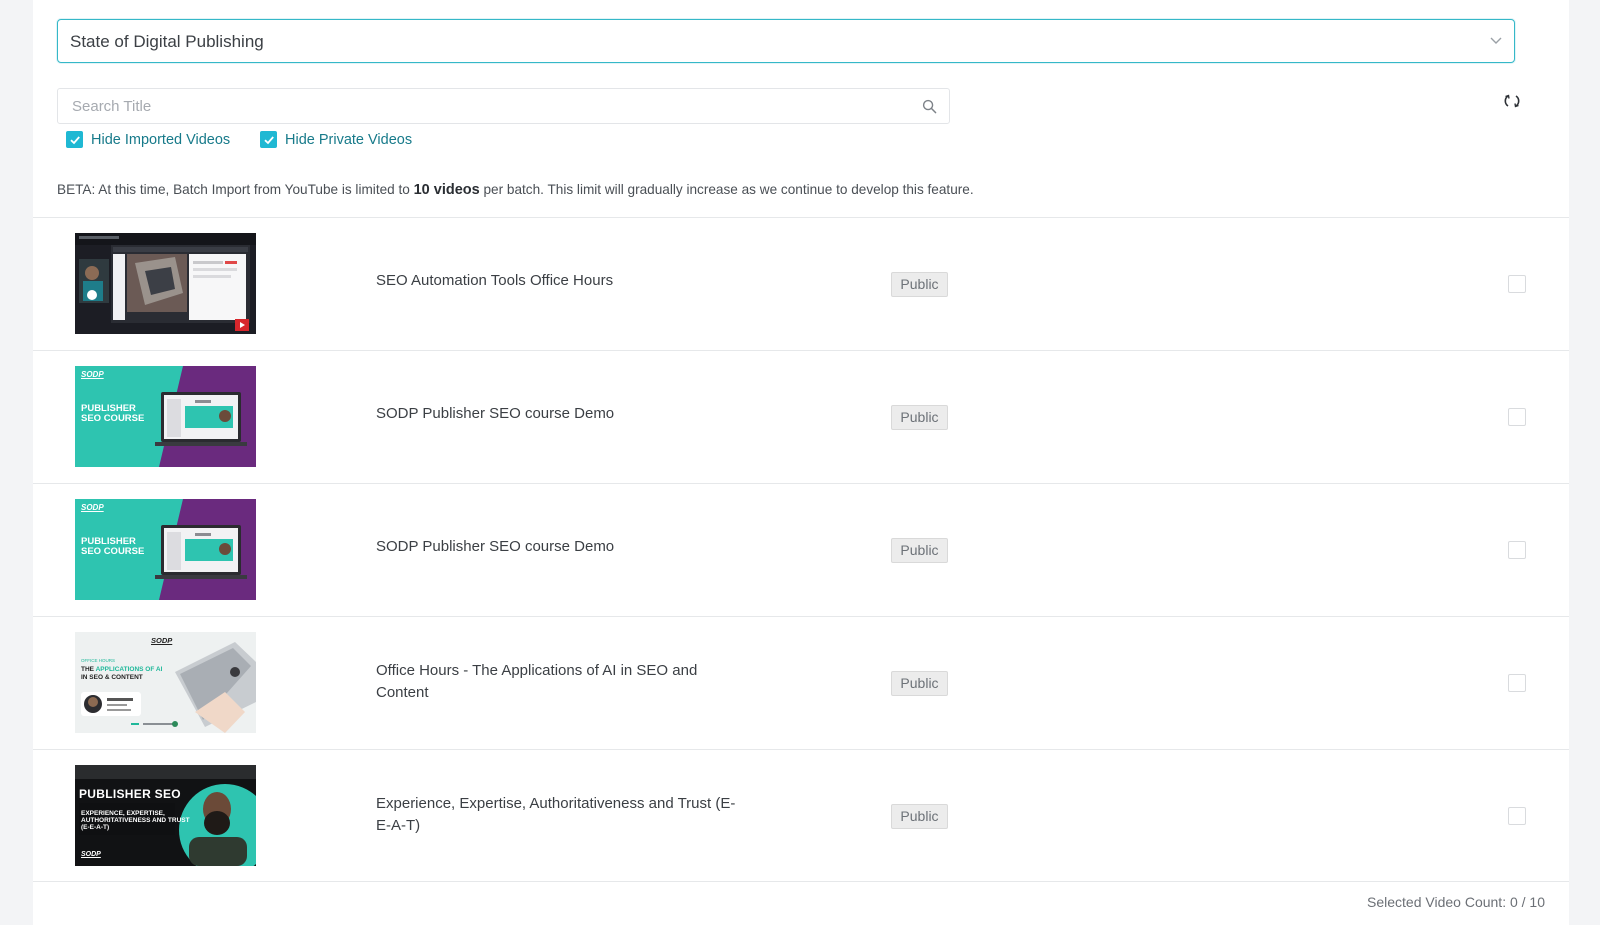 Image resolution: width=1600 pixels, height=925 pixels. I want to click on hide-private-checkbox, so click(268, 139).